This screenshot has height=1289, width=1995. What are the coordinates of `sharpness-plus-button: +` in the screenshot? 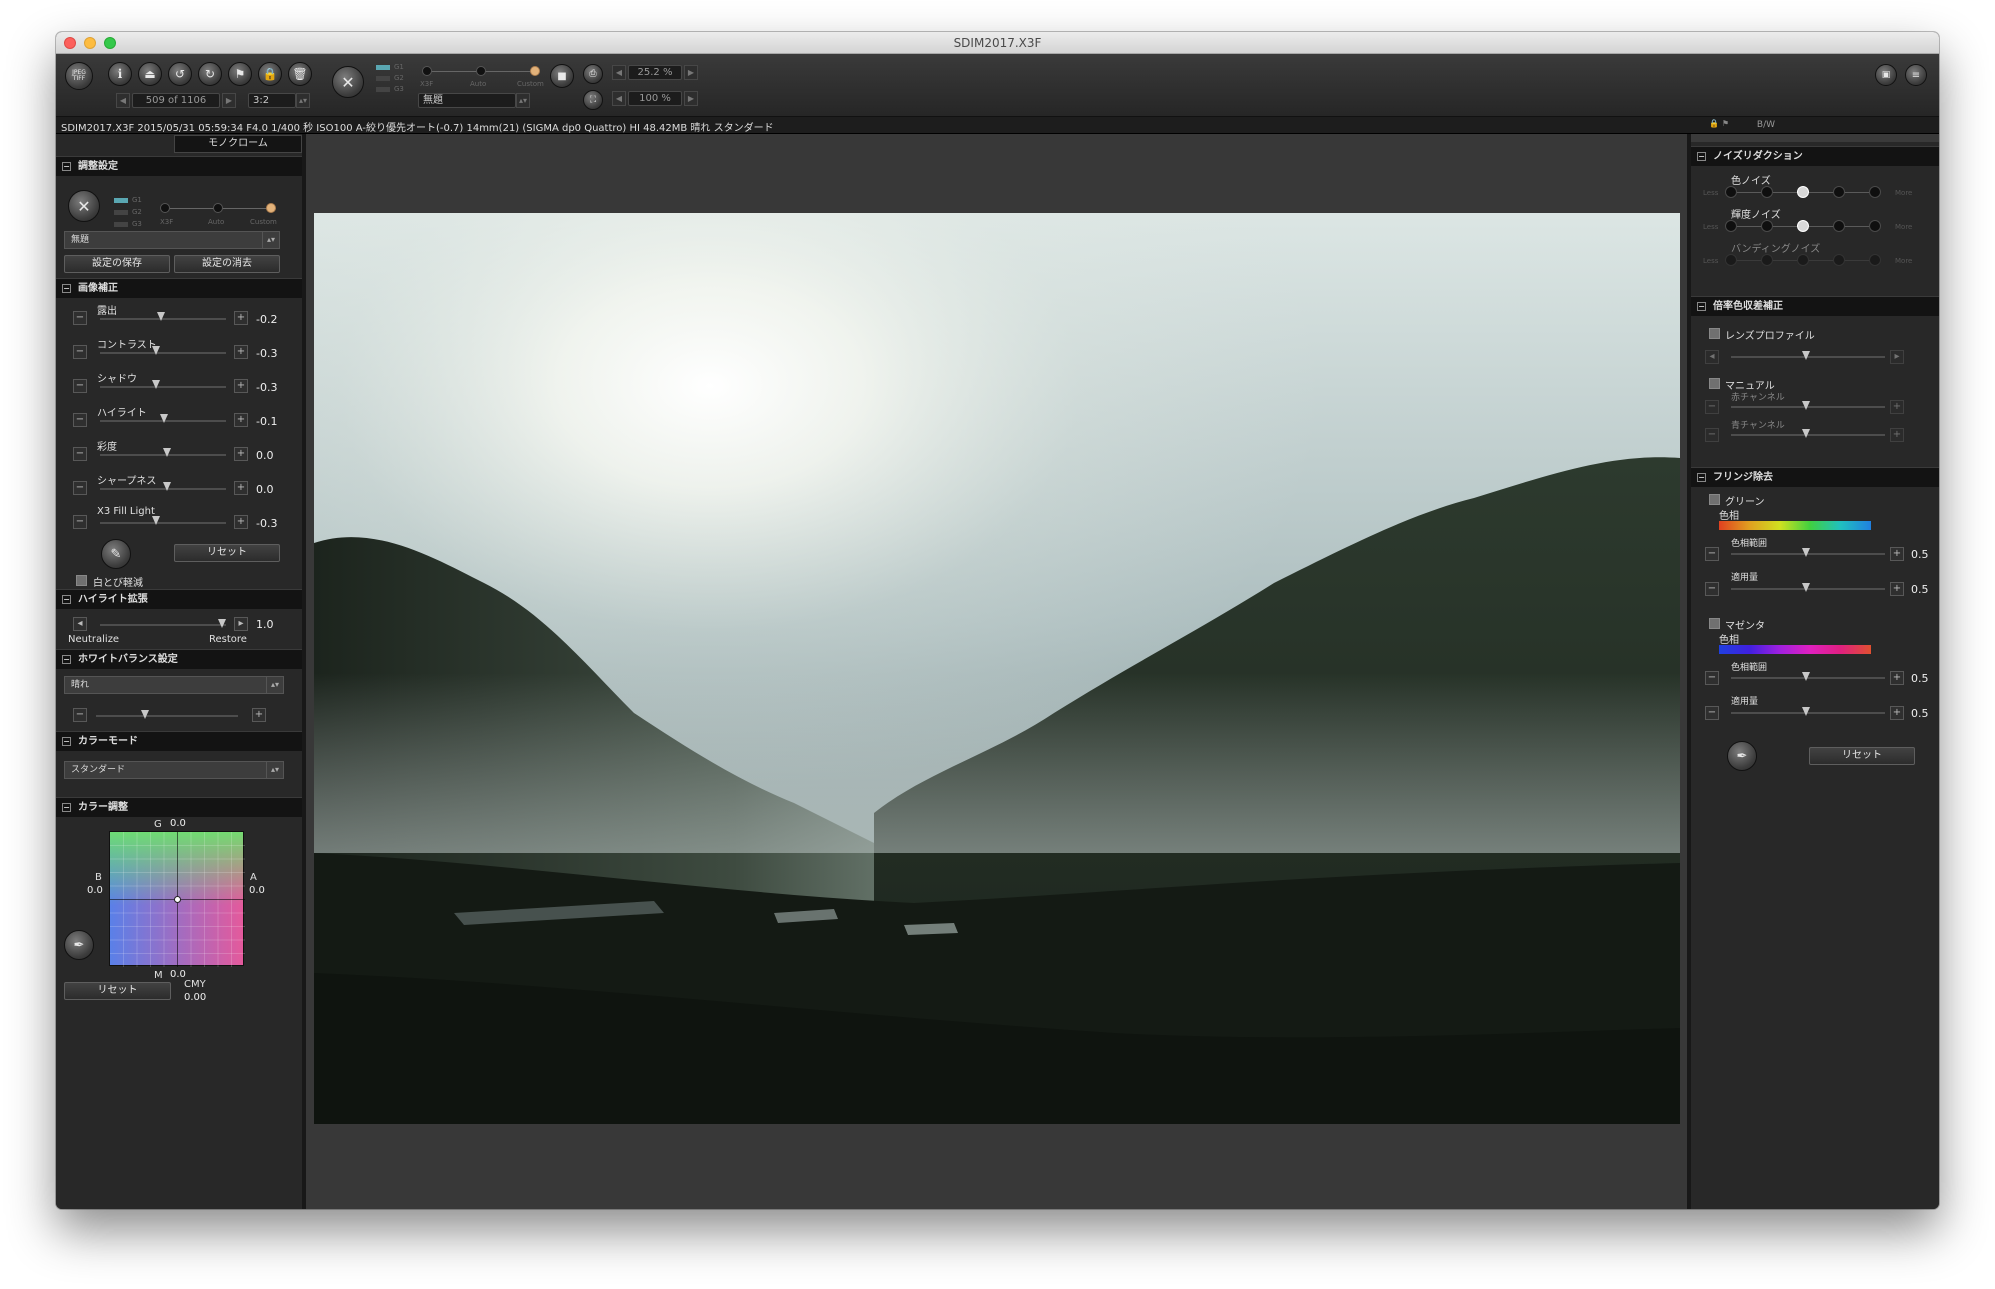 It's located at (241, 488).